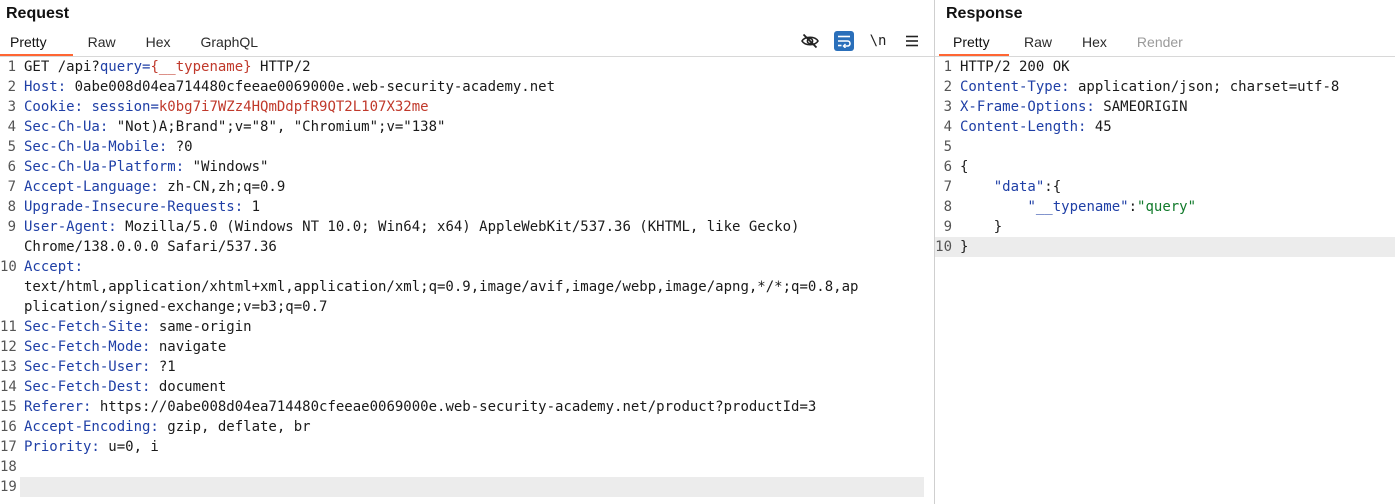  What do you see at coordinates (150, 247) in the screenshot?
I see `header-value-continued: Chrome/138.0.0.0 Safari/537.36` at bounding box center [150, 247].